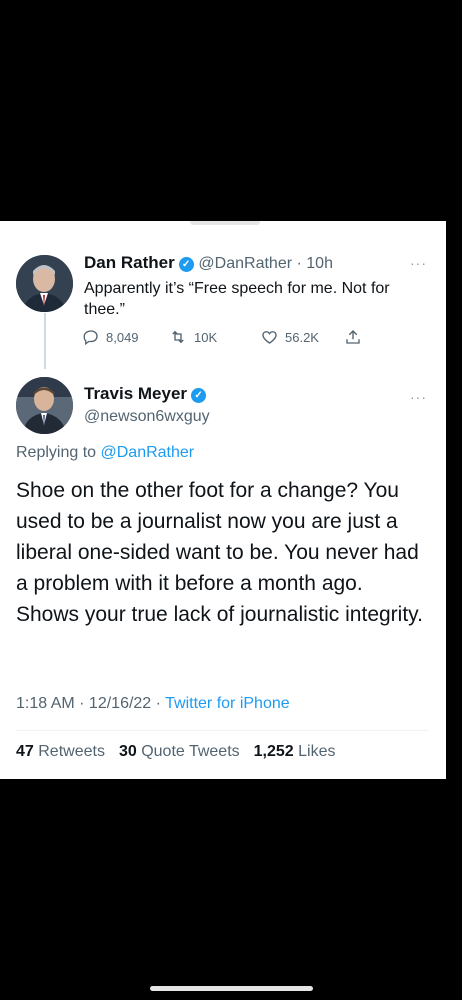 This screenshot has width=462, height=1000. What do you see at coordinates (147, 417) in the screenshot?
I see `main-handle: @newson6wxguy` at bounding box center [147, 417].